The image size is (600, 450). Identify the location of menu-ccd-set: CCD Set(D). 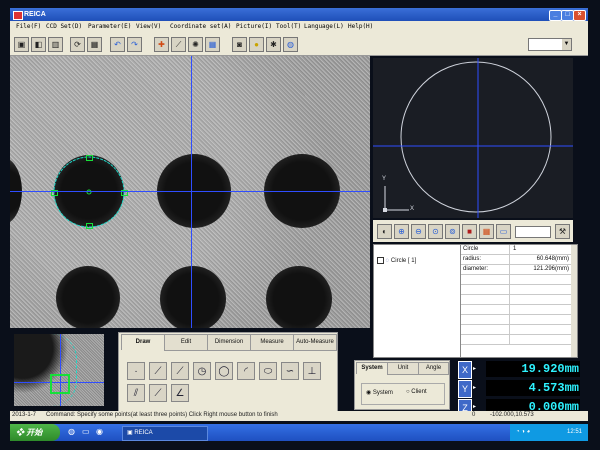
(64, 26).